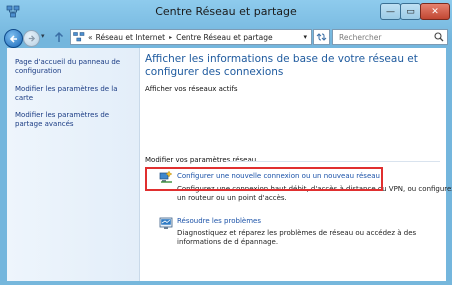 Image resolution: width=452 pixels, height=285 pixels. Describe the element at coordinates (410, 11) in the screenshot. I see `maximize-button: ▭` at that location.